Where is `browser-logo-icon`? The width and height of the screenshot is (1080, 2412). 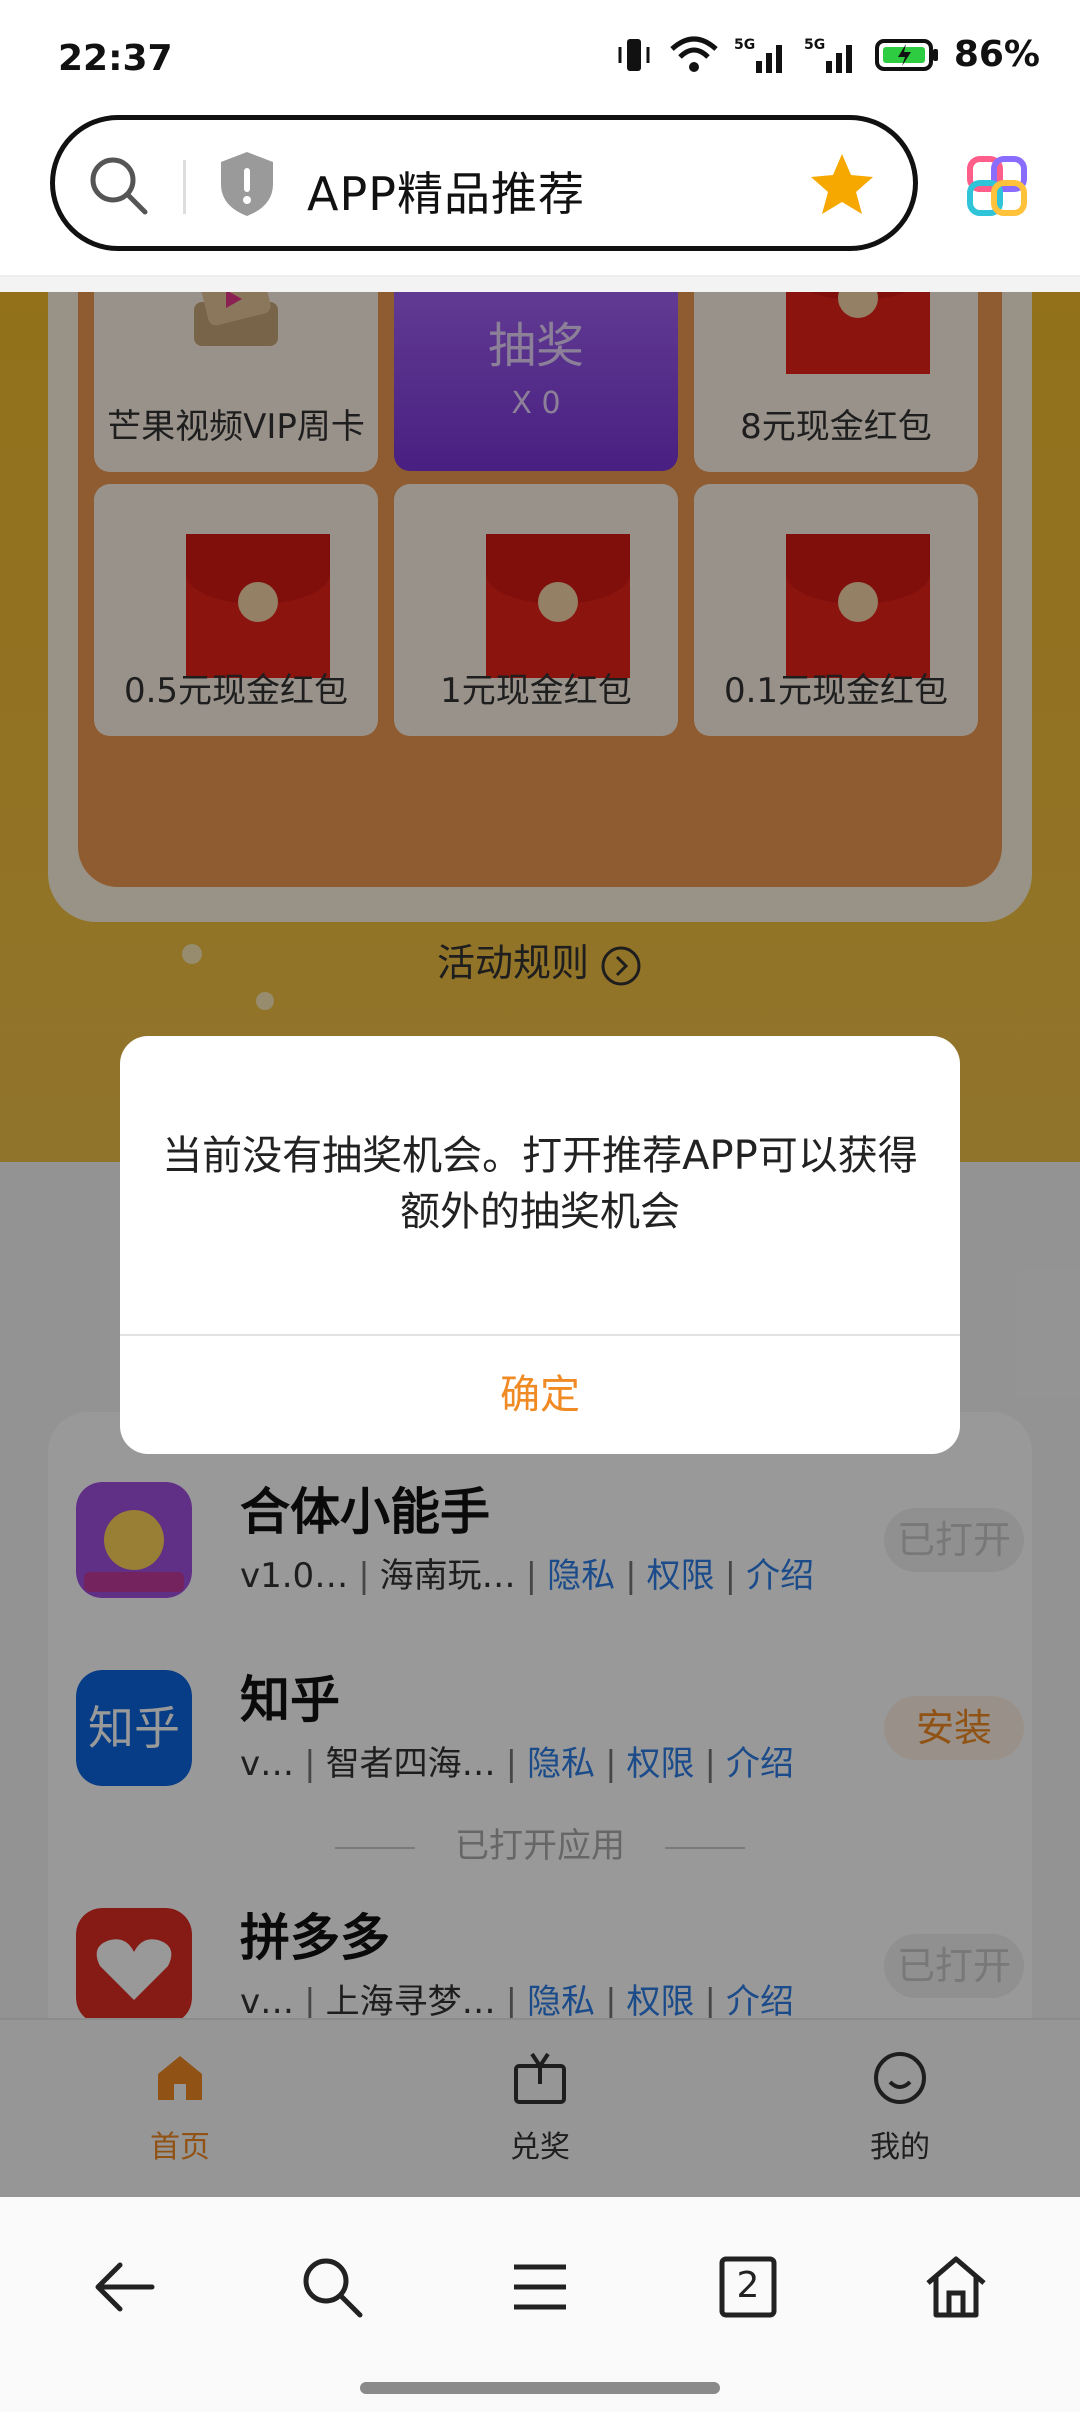
browser-logo-icon is located at coordinates (997, 186).